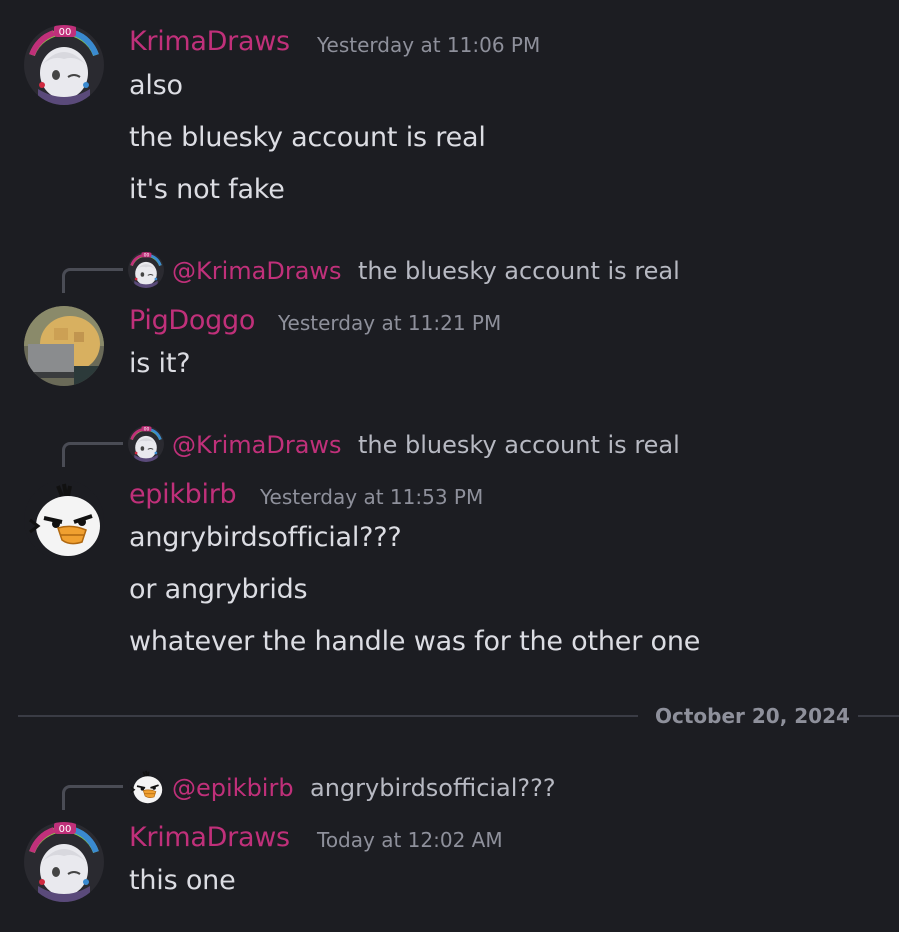 The height and width of the screenshot is (932, 899). What do you see at coordinates (307, 137) in the screenshot?
I see `message-line: the bluesky account is real` at bounding box center [307, 137].